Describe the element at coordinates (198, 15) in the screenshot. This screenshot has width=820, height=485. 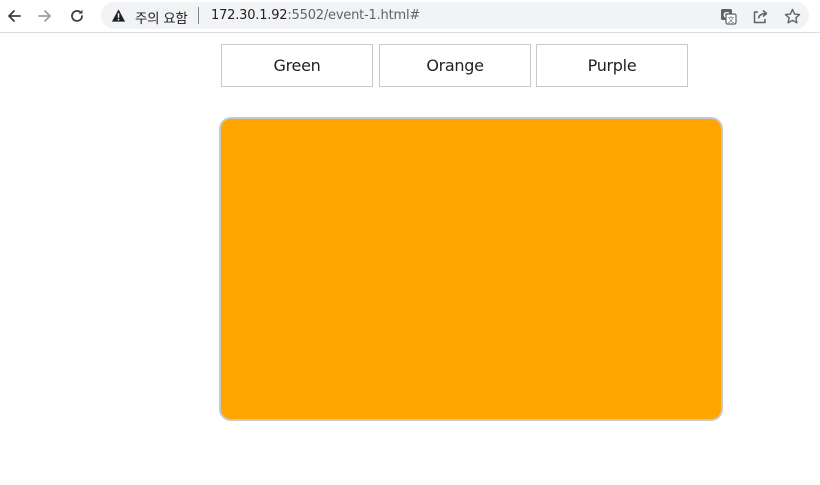
I see `omnibox-separator` at that location.